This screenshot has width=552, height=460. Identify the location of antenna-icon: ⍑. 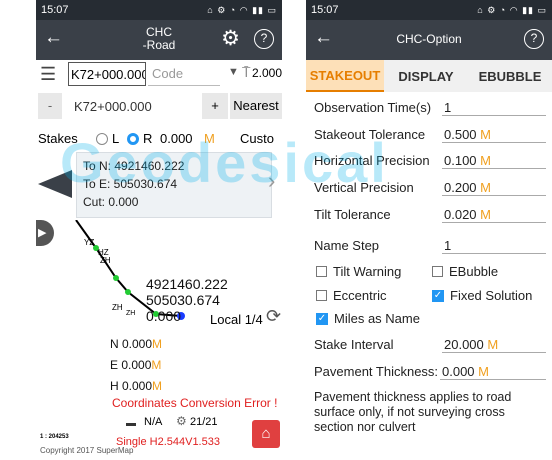
(246, 72).